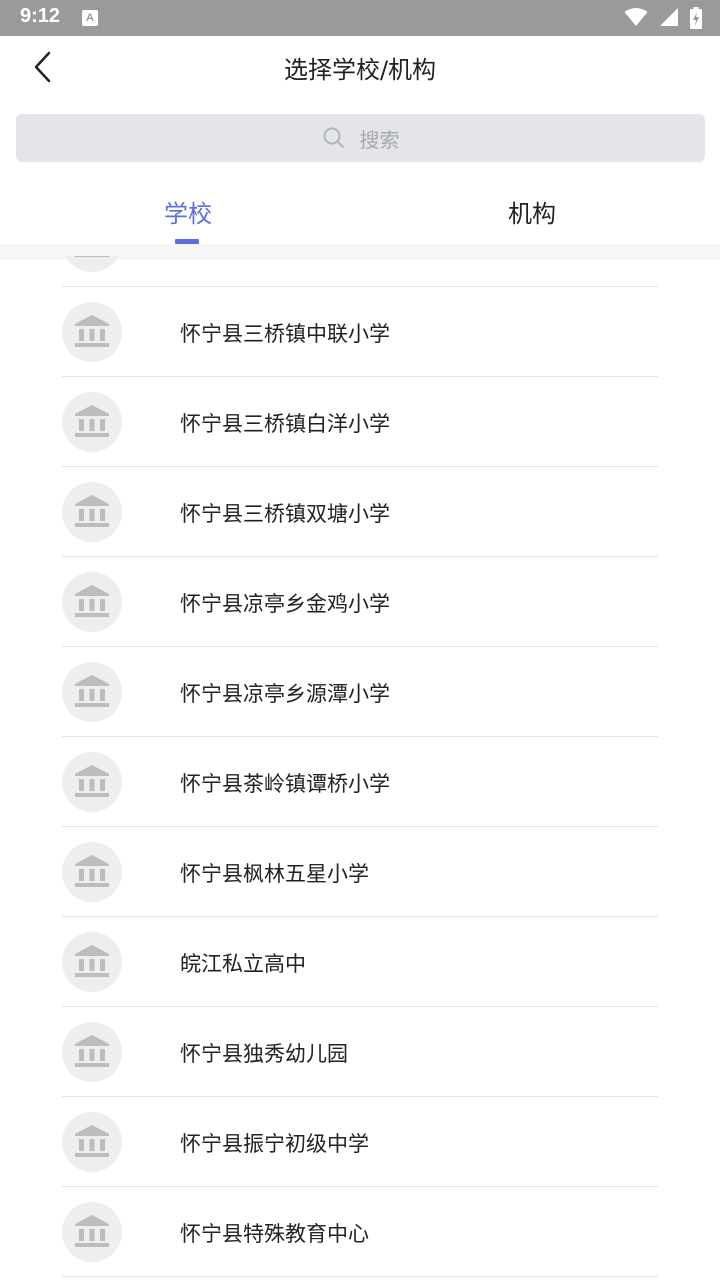 This screenshot has height=1280, width=720. I want to click on school-list-item: 怀宁县振宁初级中学, so click(360, 1142).